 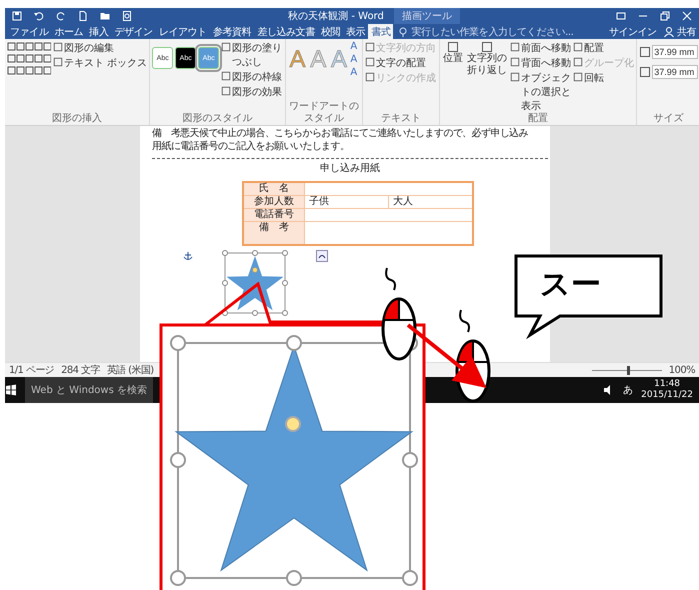 I want to click on table-header-cell: 氏 名, so click(x=273, y=189).